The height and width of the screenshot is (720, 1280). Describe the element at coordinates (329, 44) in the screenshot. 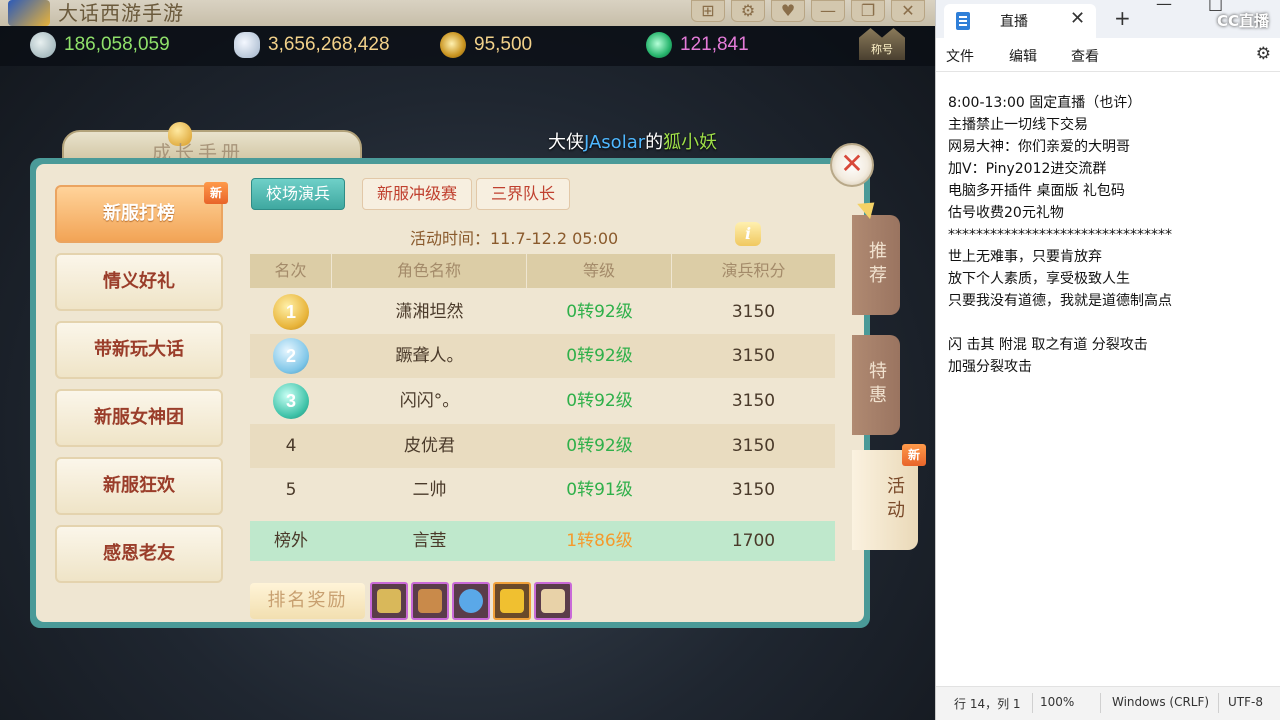

I see `currency-value: 3,656,268,428` at that location.